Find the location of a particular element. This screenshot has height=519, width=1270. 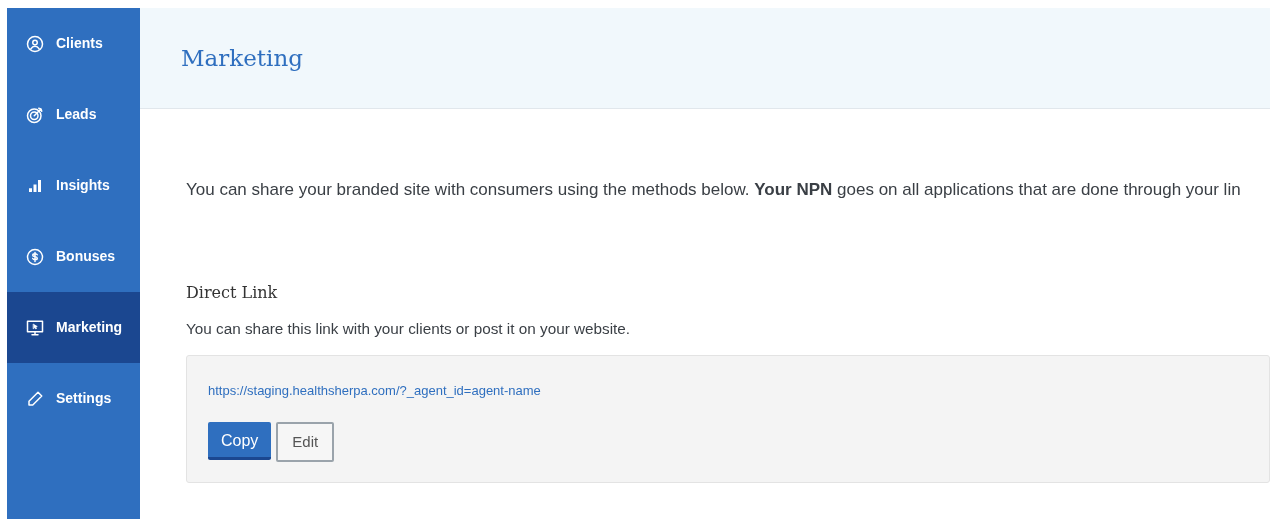

target-icon is located at coordinates (35, 114).